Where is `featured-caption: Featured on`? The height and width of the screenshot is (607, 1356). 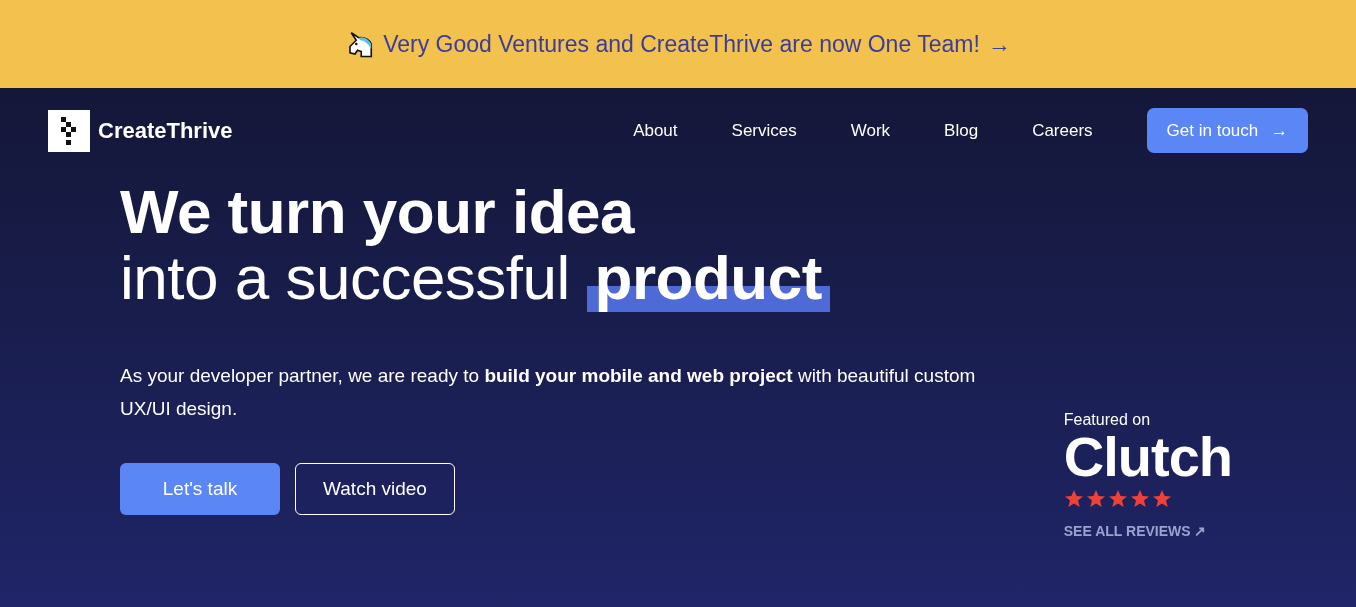
featured-caption: Featured on is located at coordinates (1107, 420).